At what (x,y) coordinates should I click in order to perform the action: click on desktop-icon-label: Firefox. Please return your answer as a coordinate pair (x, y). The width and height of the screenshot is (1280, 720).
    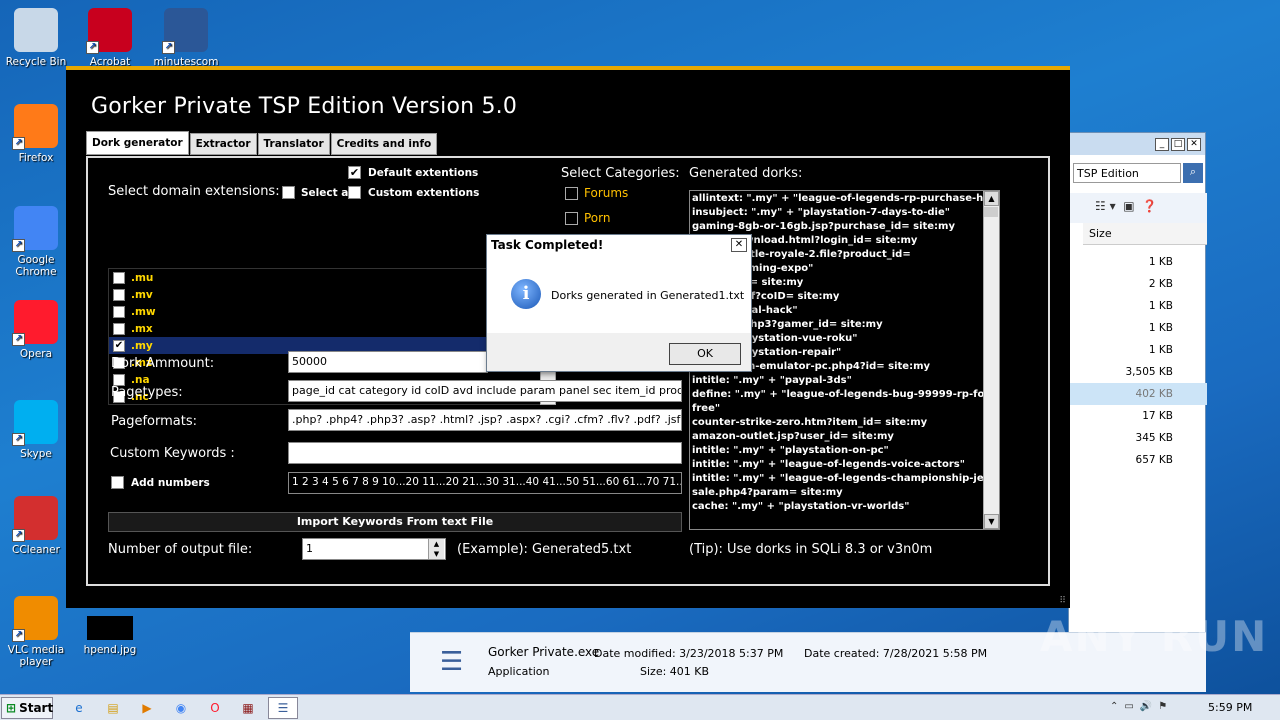
    Looking at the image, I should click on (36, 158).